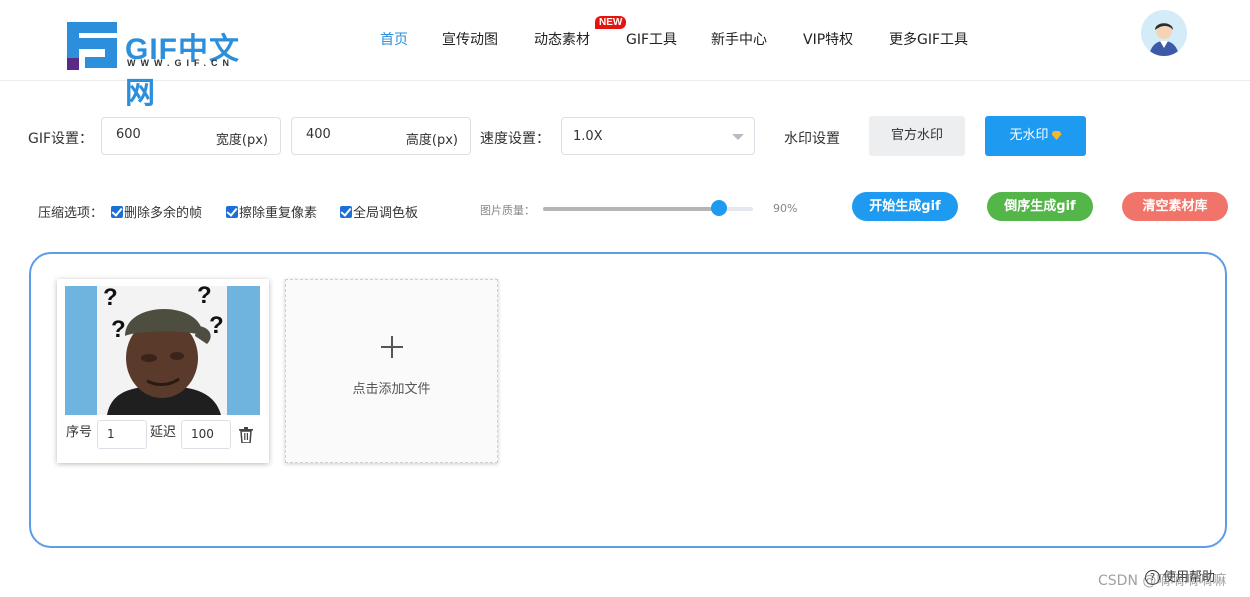  What do you see at coordinates (1162, 581) in the screenshot?
I see `csdn-watermark: CSDN @嘀嘀嘀嘀嘛` at bounding box center [1162, 581].